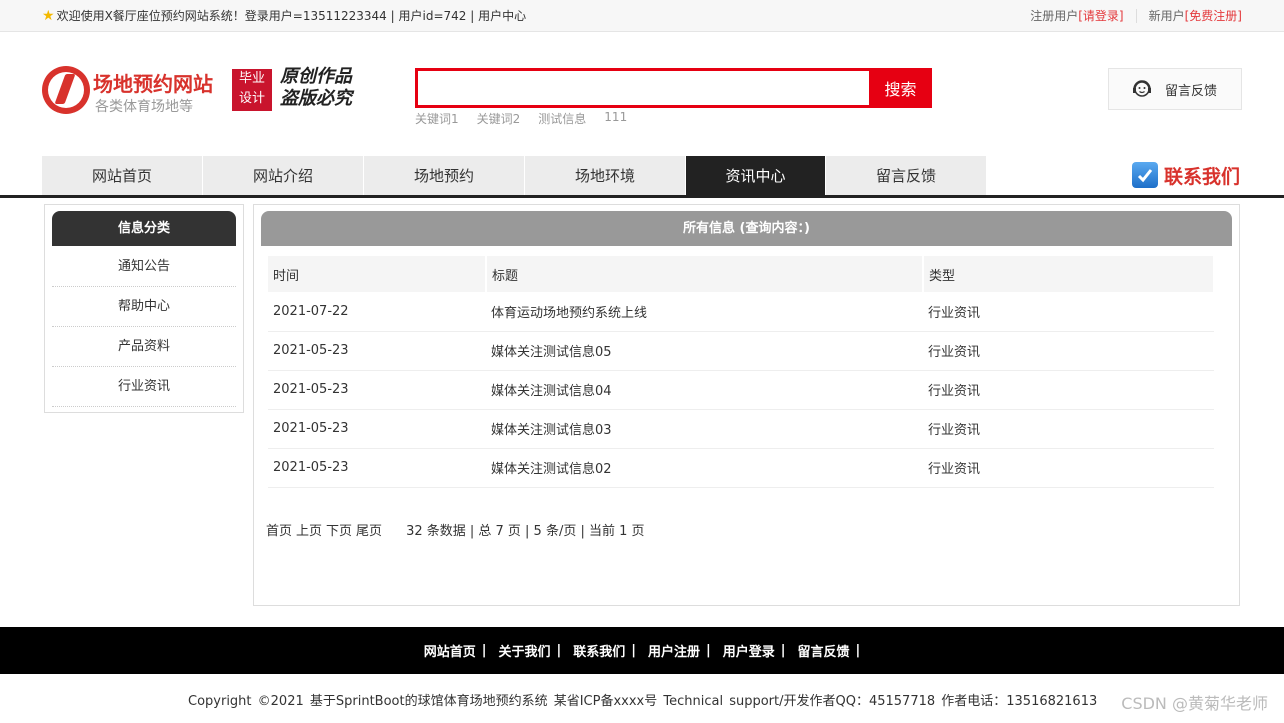 The width and height of the screenshot is (1284, 723). I want to click on nav-divider, so click(642, 196).